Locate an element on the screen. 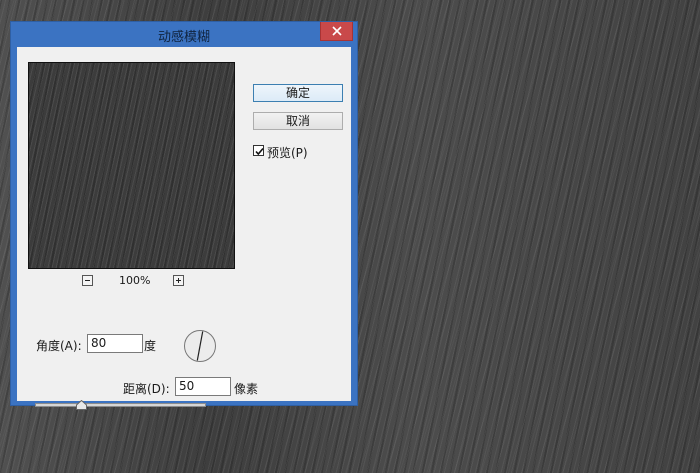  zoom-in-button is located at coordinates (178, 280).